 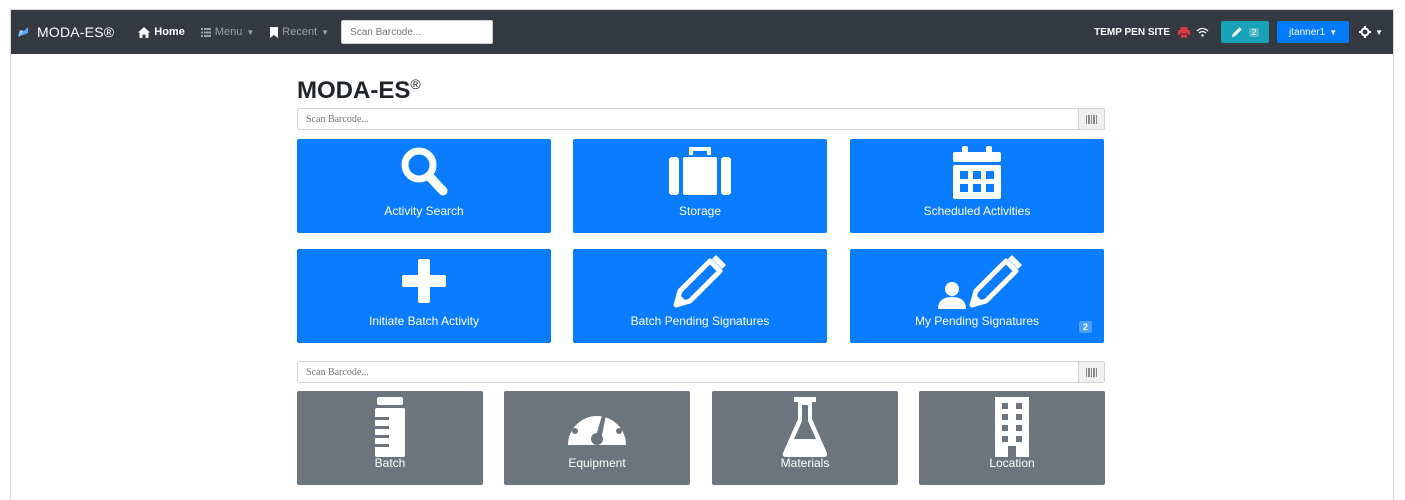 I want to click on list-icon, so click(x=205, y=32).